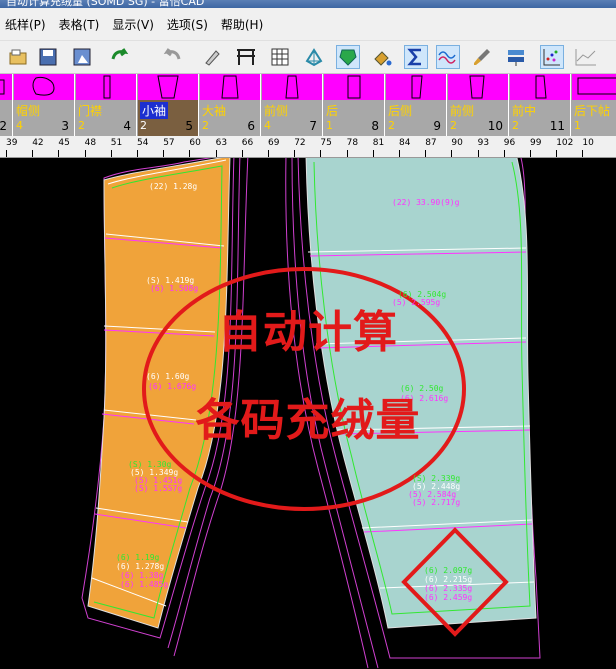  Describe the element at coordinates (44, 105) in the screenshot. I see `piece-cell: 帽侧 4 3` at that location.